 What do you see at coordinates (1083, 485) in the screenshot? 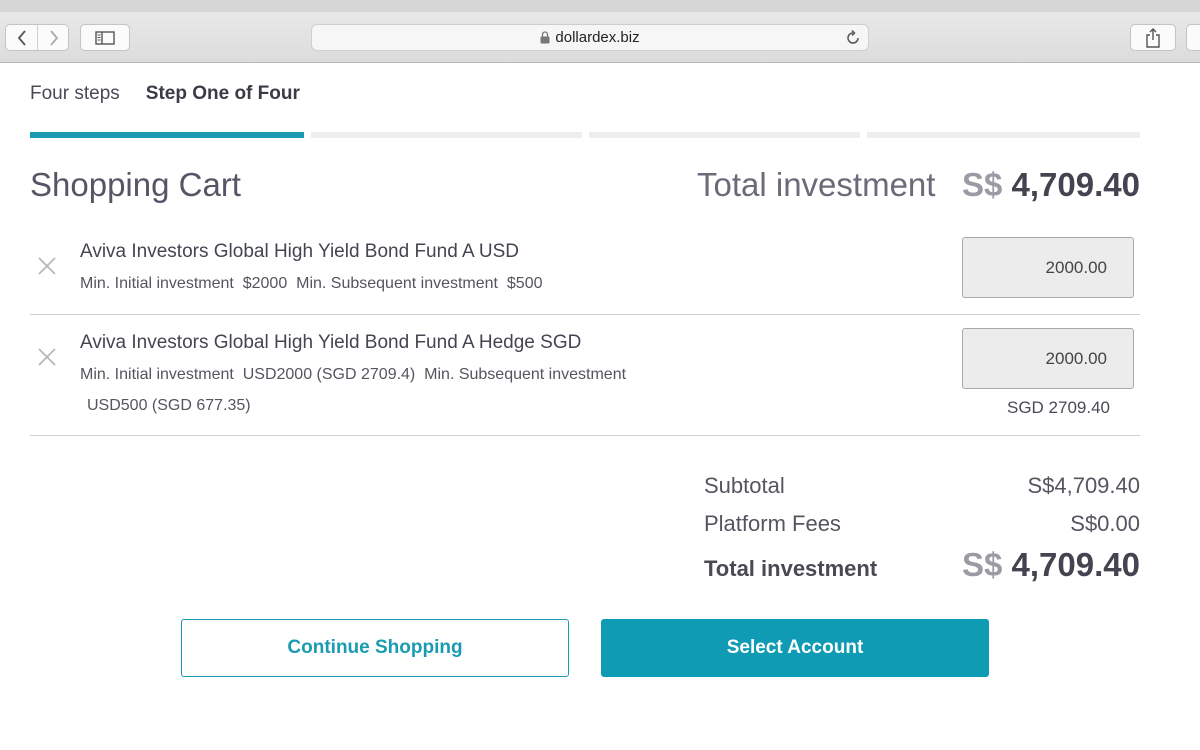
I see `subtotal-value: S$4,709.40` at bounding box center [1083, 485].